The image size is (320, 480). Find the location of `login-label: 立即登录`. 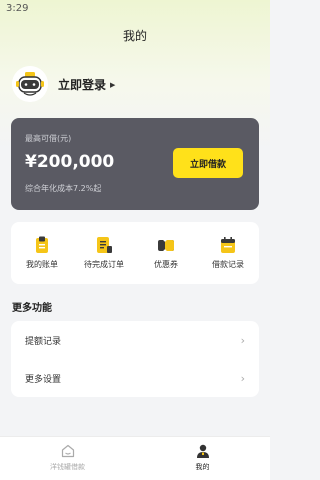

login-label: 立即登录 is located at coordinates (82, 85).